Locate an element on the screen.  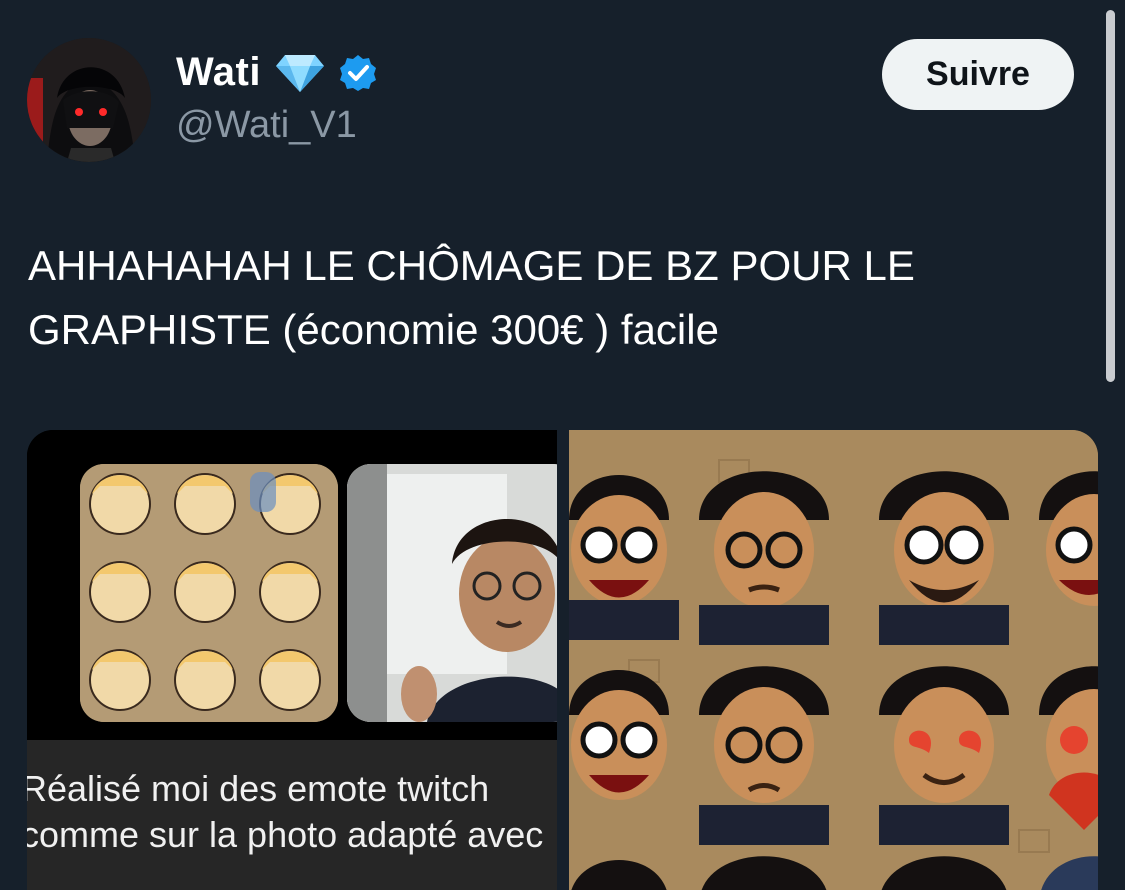
user-name-row: Wati is located at coordinates (276, 72).